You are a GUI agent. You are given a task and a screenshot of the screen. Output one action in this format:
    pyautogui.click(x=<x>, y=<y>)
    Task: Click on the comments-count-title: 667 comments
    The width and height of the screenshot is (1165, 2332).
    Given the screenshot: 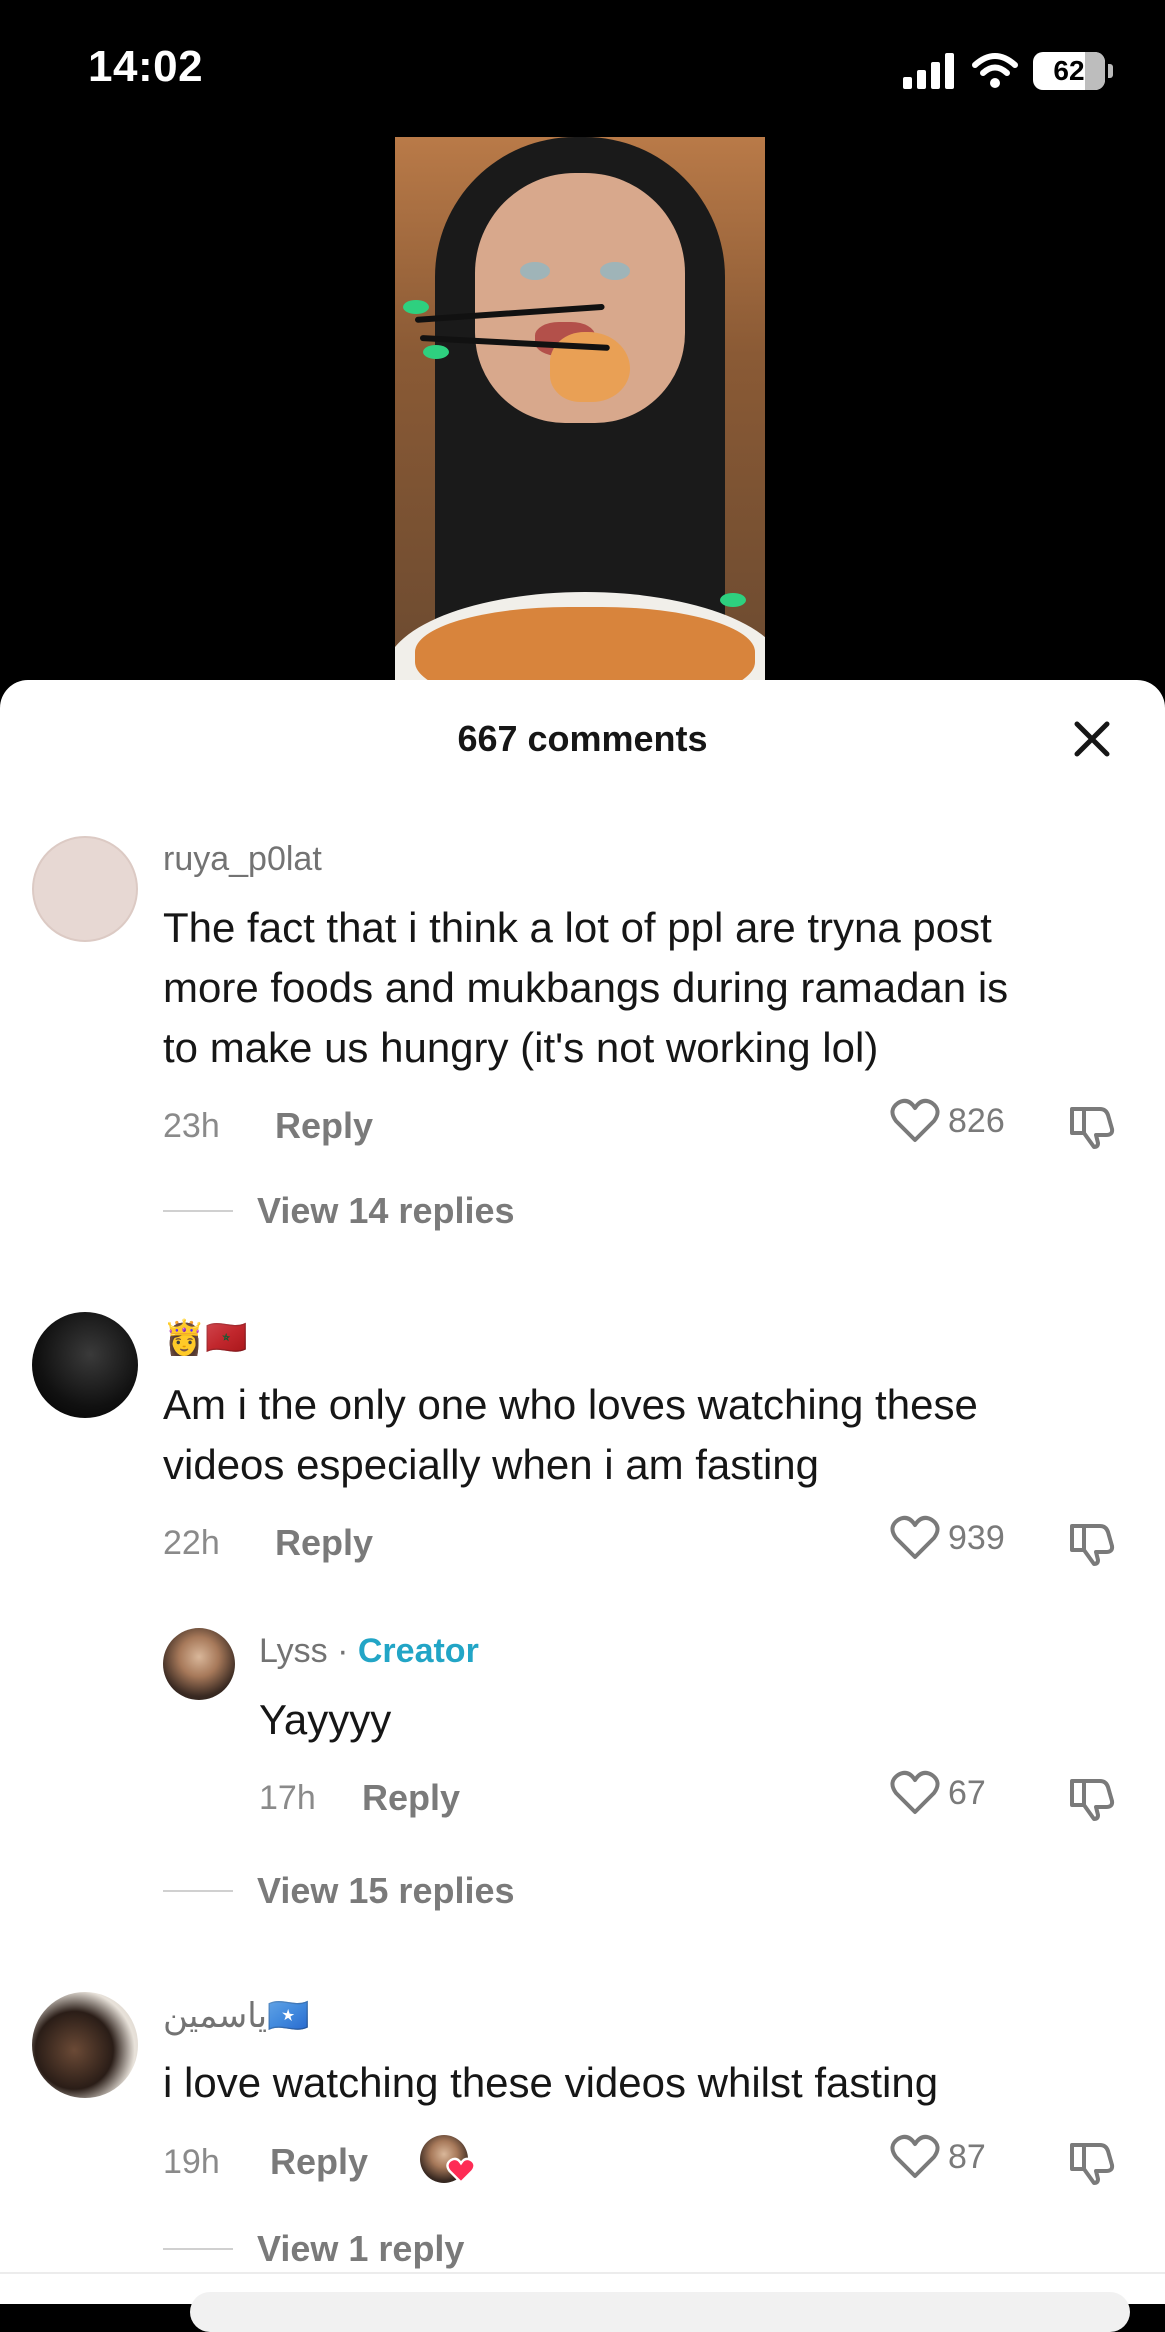 What is the action you would take?
    pyautogui.click(x=582, y=738)
    